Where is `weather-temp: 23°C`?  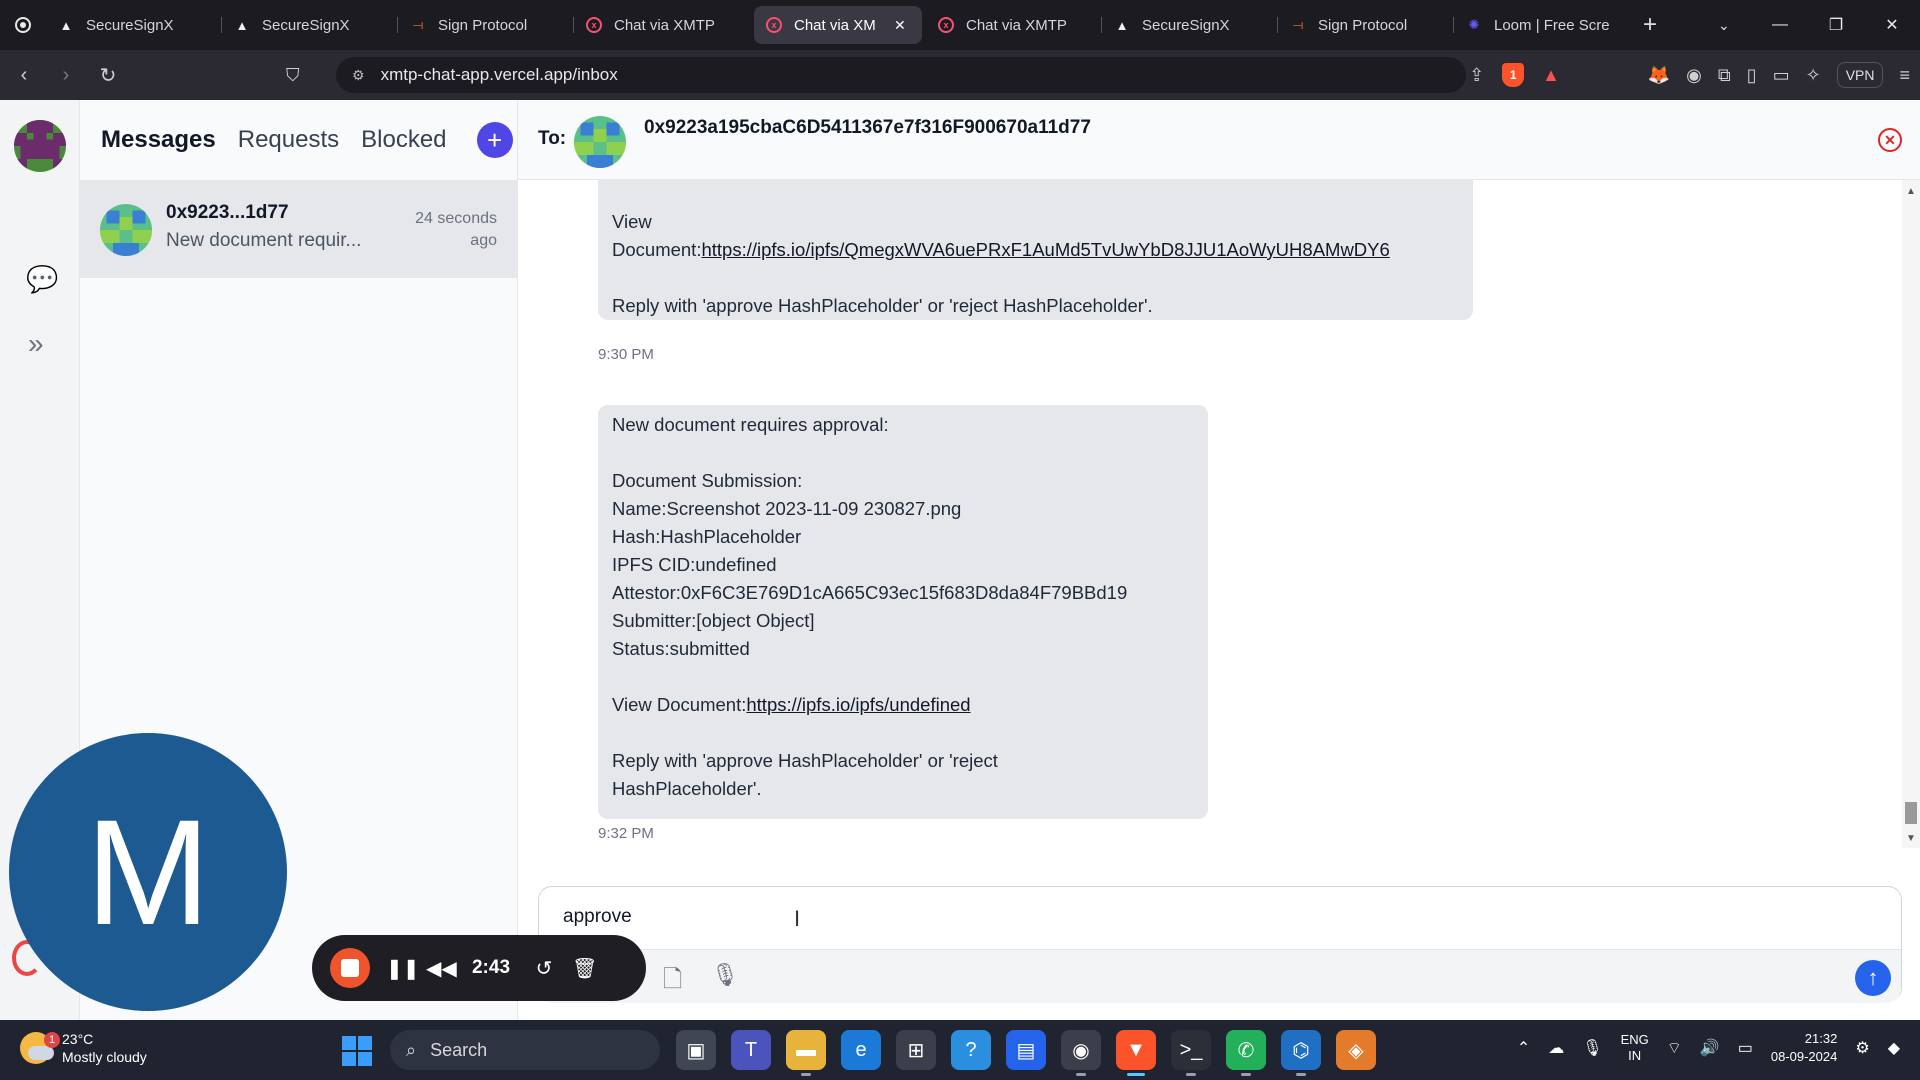 weather-temp: 23°C is located at coordinates (78, 1039).